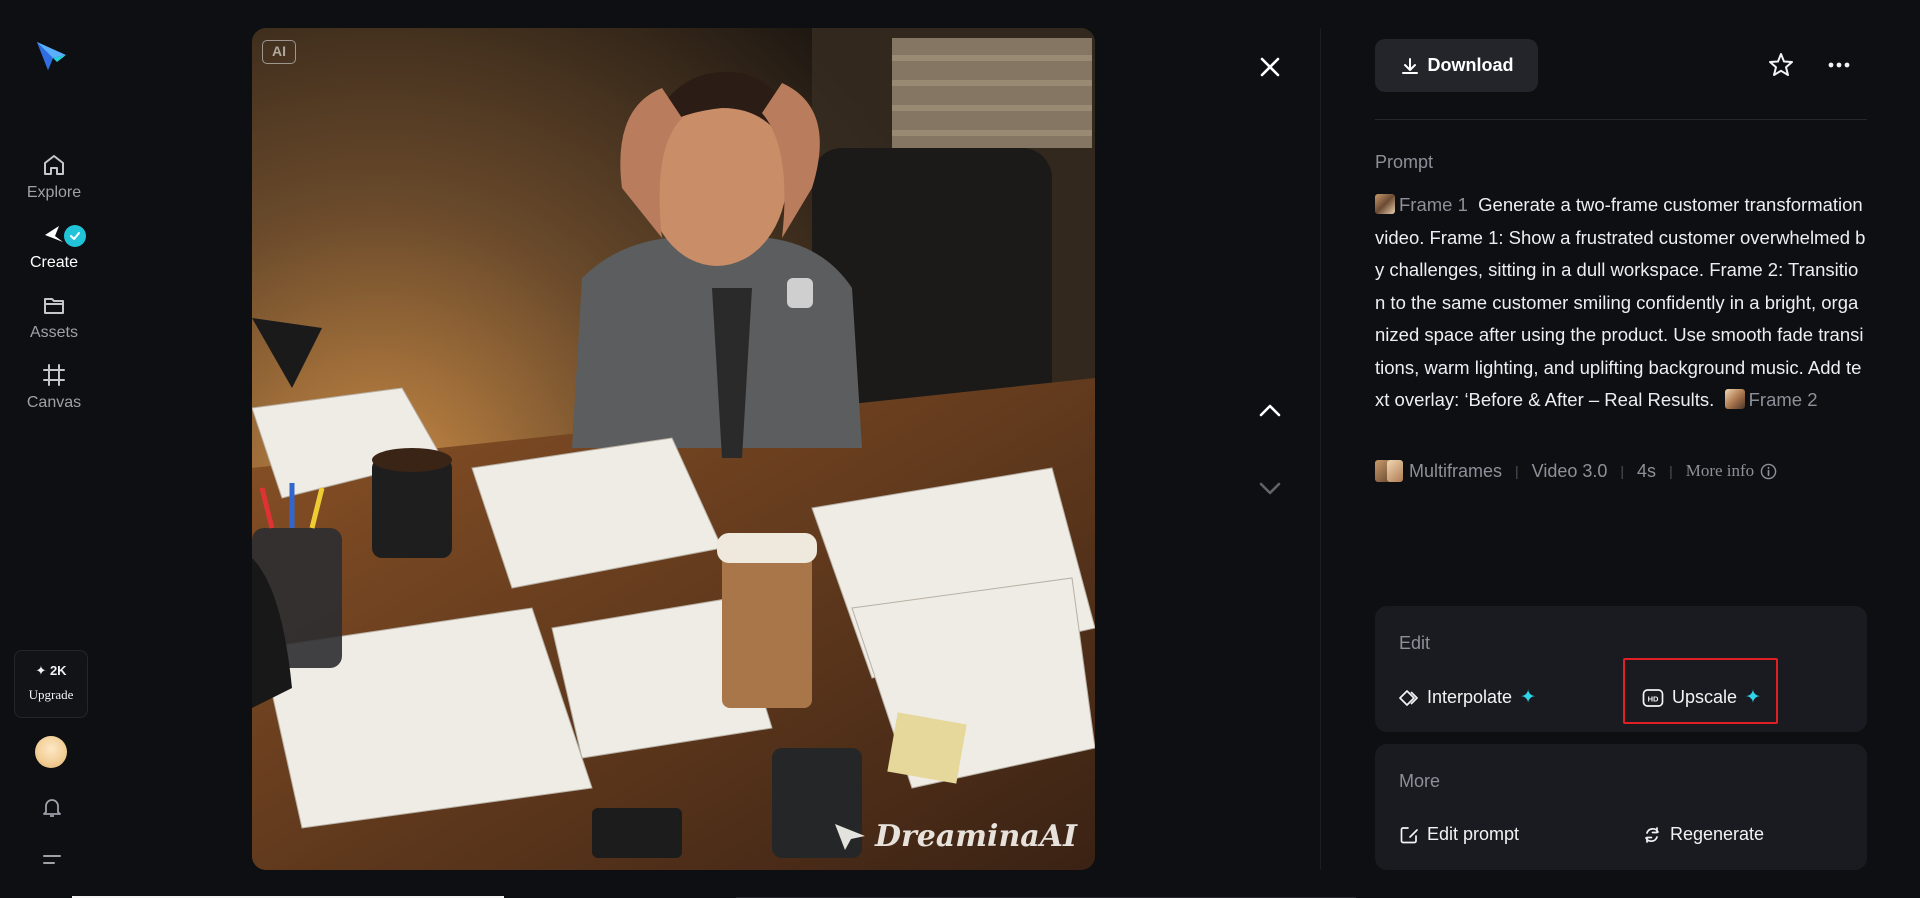 The height and width of the screenshot is (898, 1920). I want to click on nav-item-canvas: Canvas, so click(54, 387).